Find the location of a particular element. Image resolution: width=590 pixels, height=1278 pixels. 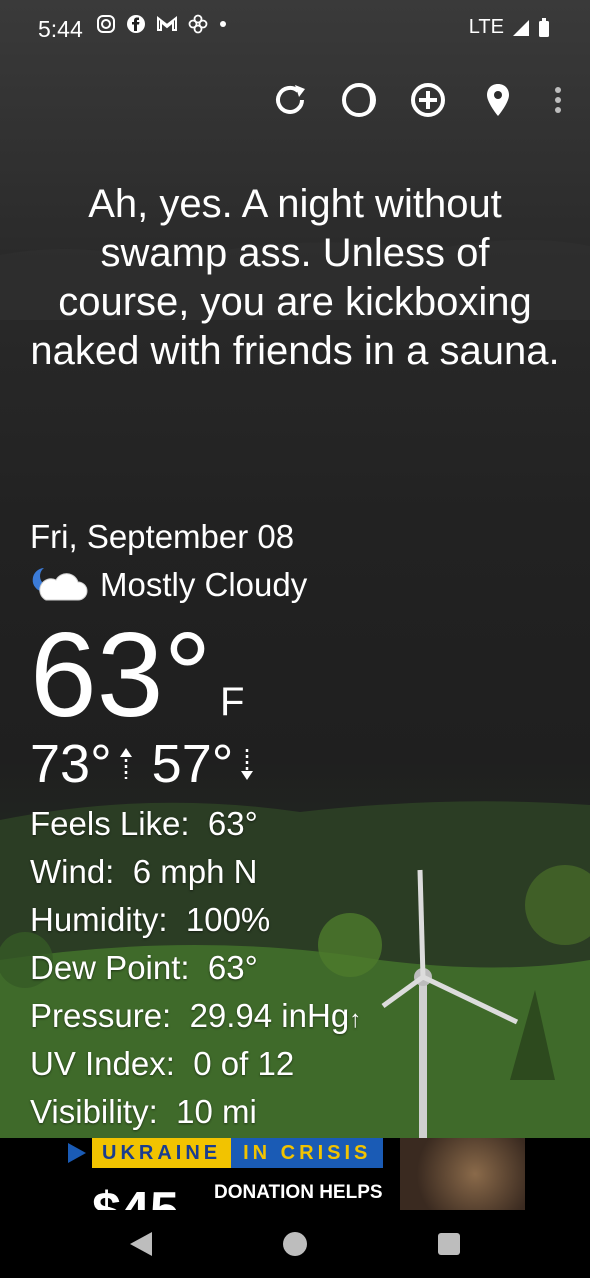

home-icon is located at coordinates (295, 1244).